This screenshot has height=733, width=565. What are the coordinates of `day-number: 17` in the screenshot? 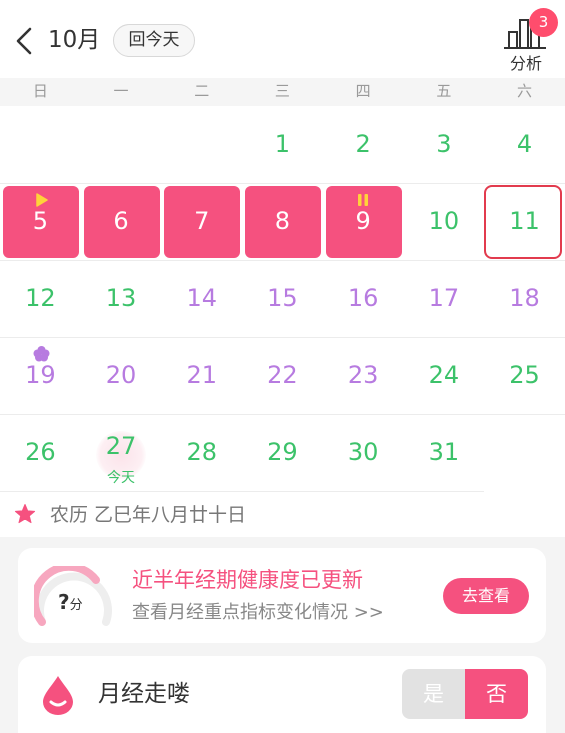 It's located at (444, 298).